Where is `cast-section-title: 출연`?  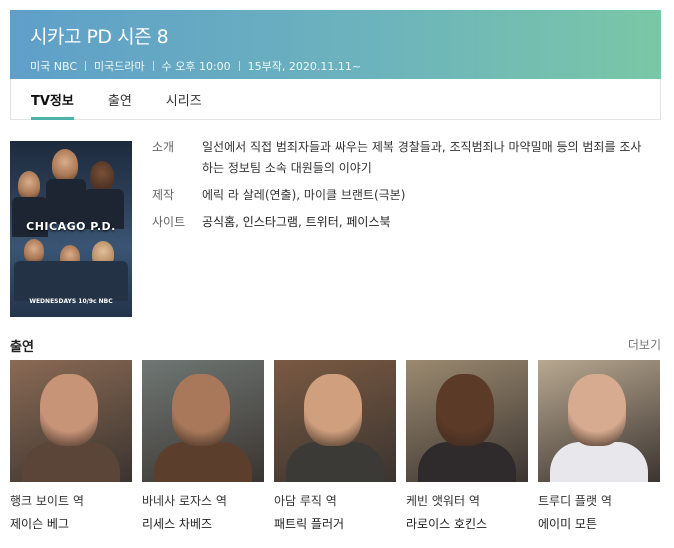
cast-section-title: 출연 is located at coordinates (22, 347).